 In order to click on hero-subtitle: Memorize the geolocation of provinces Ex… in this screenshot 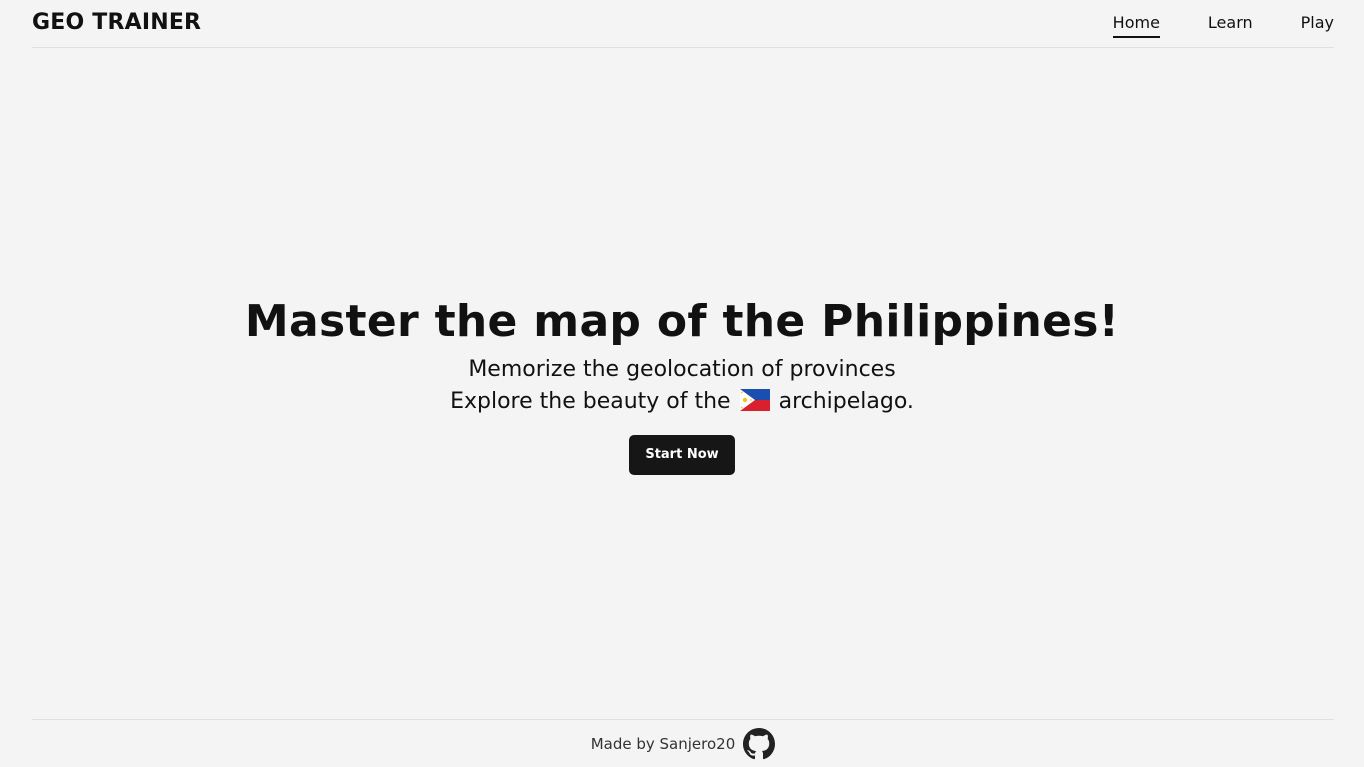, I will do `click(682, 387)`.